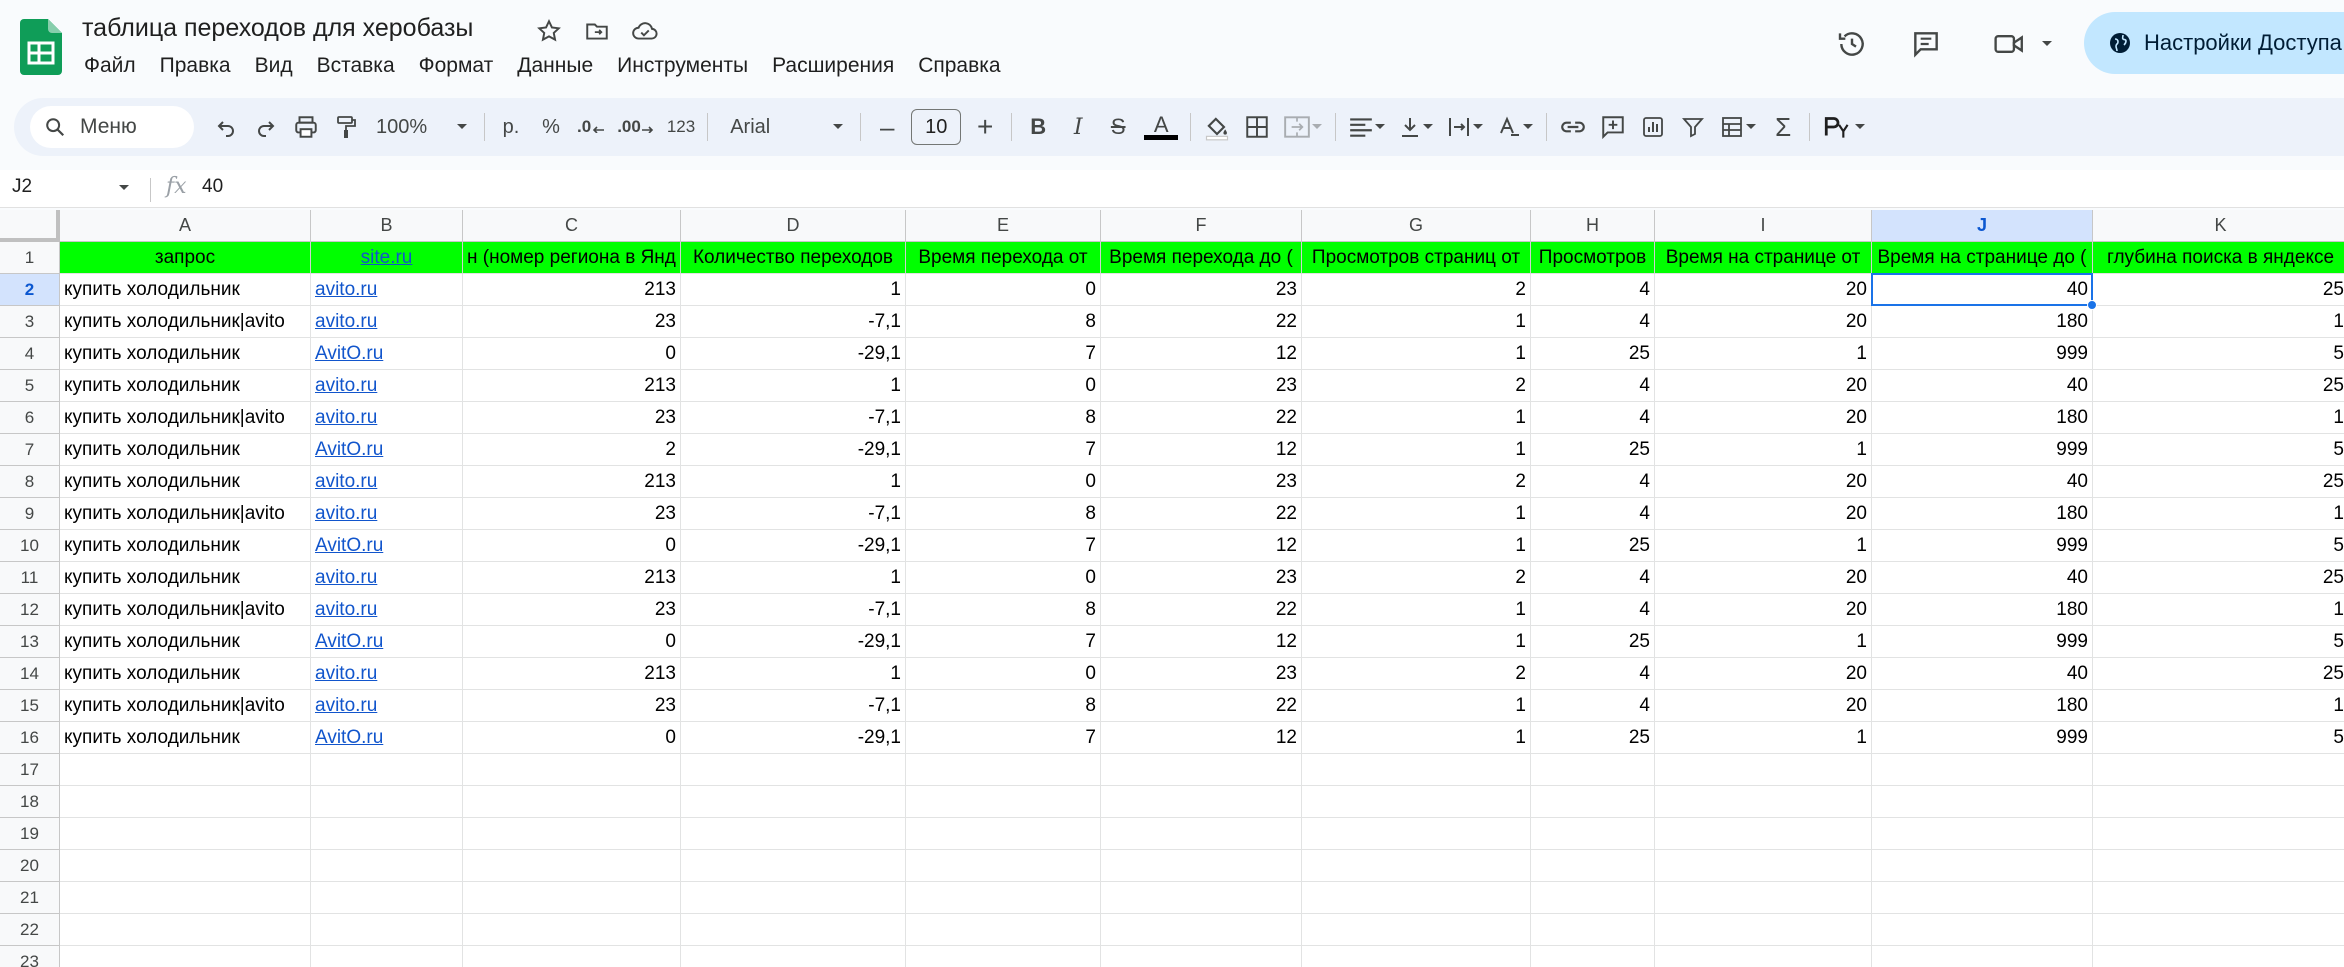 The height and width of the screenshot is (967, 2344). I want to click on strikethrough-button: S, so click(1118, 127).